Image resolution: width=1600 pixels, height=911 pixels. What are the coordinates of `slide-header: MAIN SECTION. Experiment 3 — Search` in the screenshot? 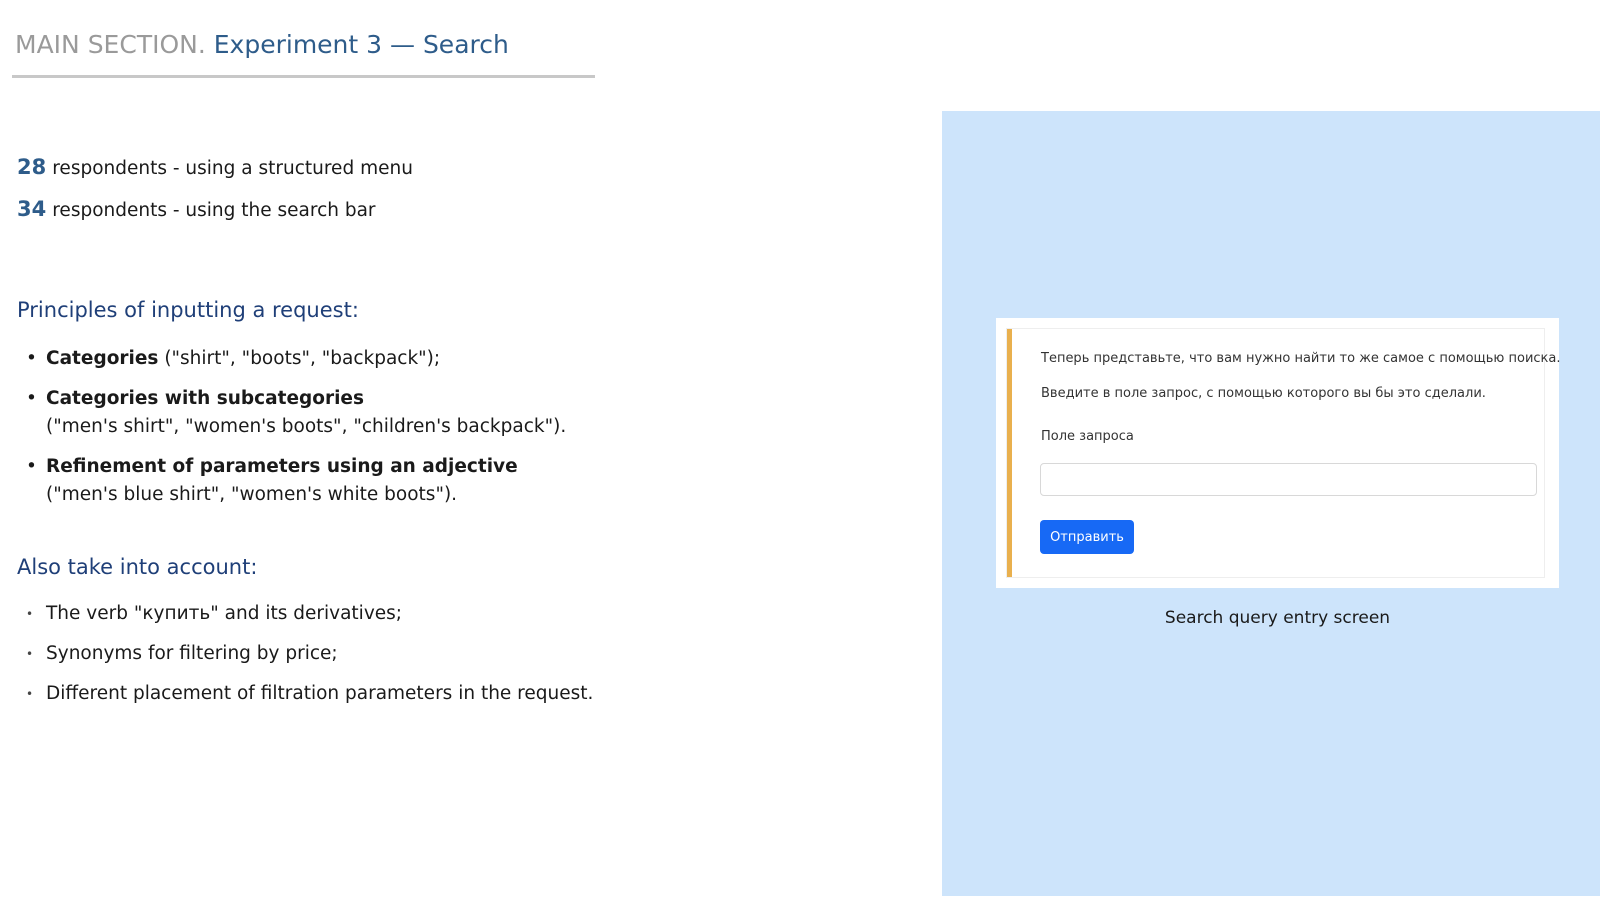 It's located at (262, 44).